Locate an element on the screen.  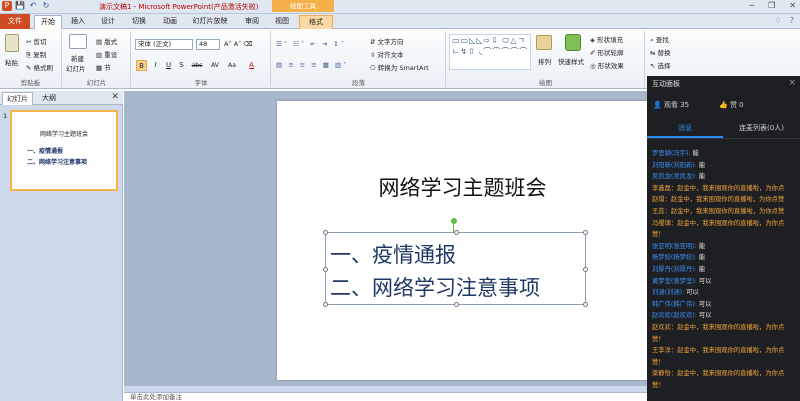
quick-access-toolbar: P 💾 ↶ ↻ is located at coordinates (26, 6).